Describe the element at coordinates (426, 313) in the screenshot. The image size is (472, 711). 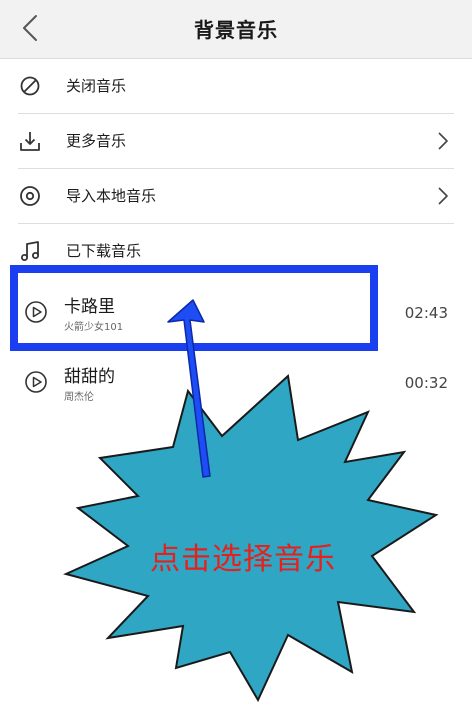
I see `song-duration: 02:43` at that location.